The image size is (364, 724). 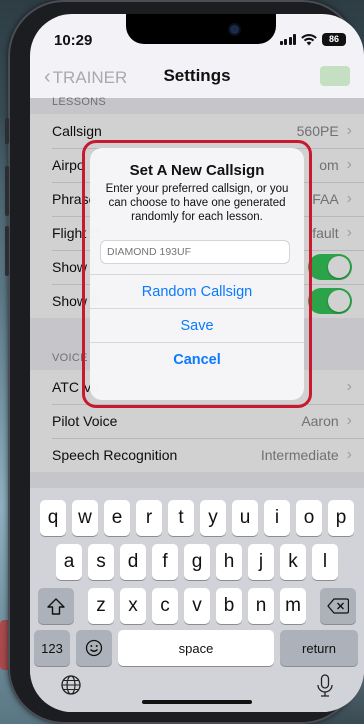 What do you see at coordinates (234, 29) in the screenshot?
I see `camera-icon` at bounding box center [234, 29].